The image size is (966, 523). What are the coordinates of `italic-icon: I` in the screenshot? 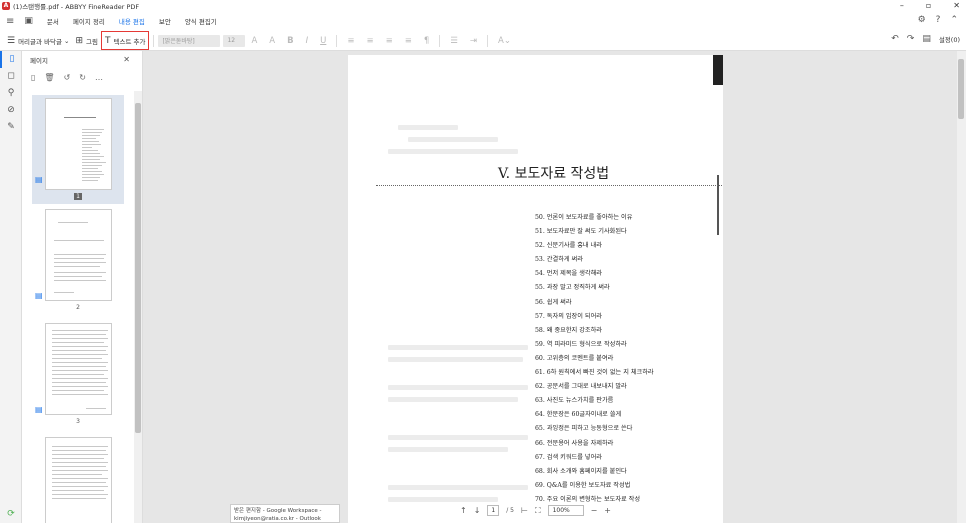 It's located at (307, 41).